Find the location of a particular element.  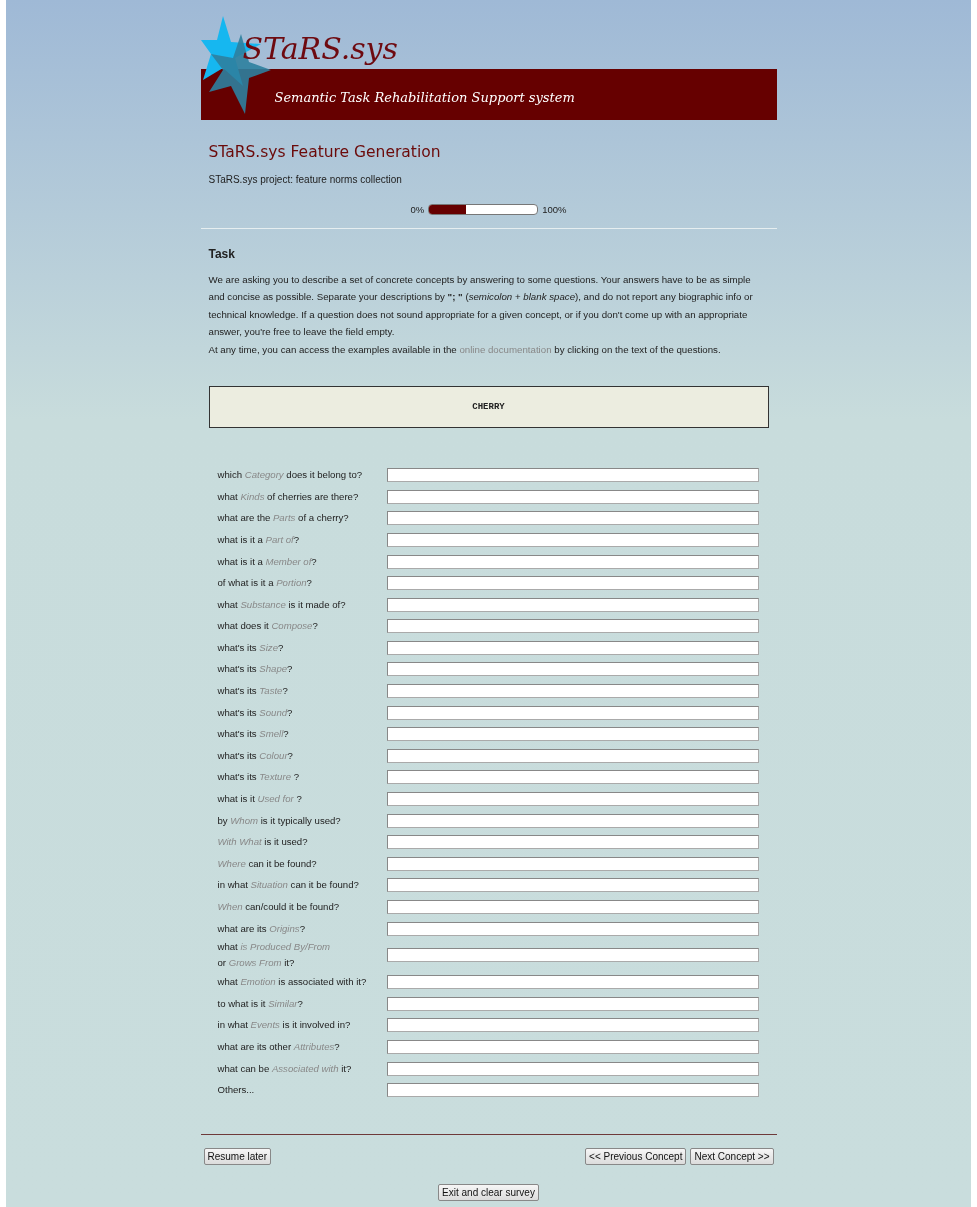

question-label: what Emotion is associated with it? is located at coordinates (302, 982).